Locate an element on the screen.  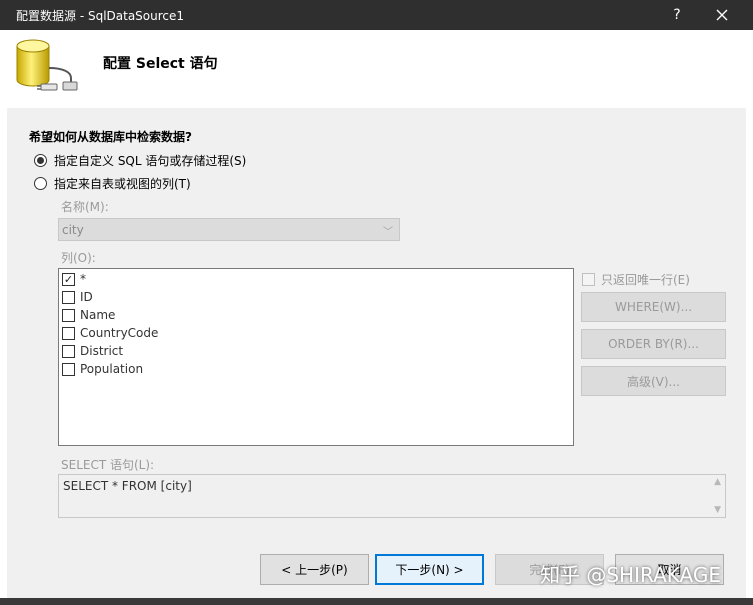
help-button: ? is located at coordinates (677, 15).